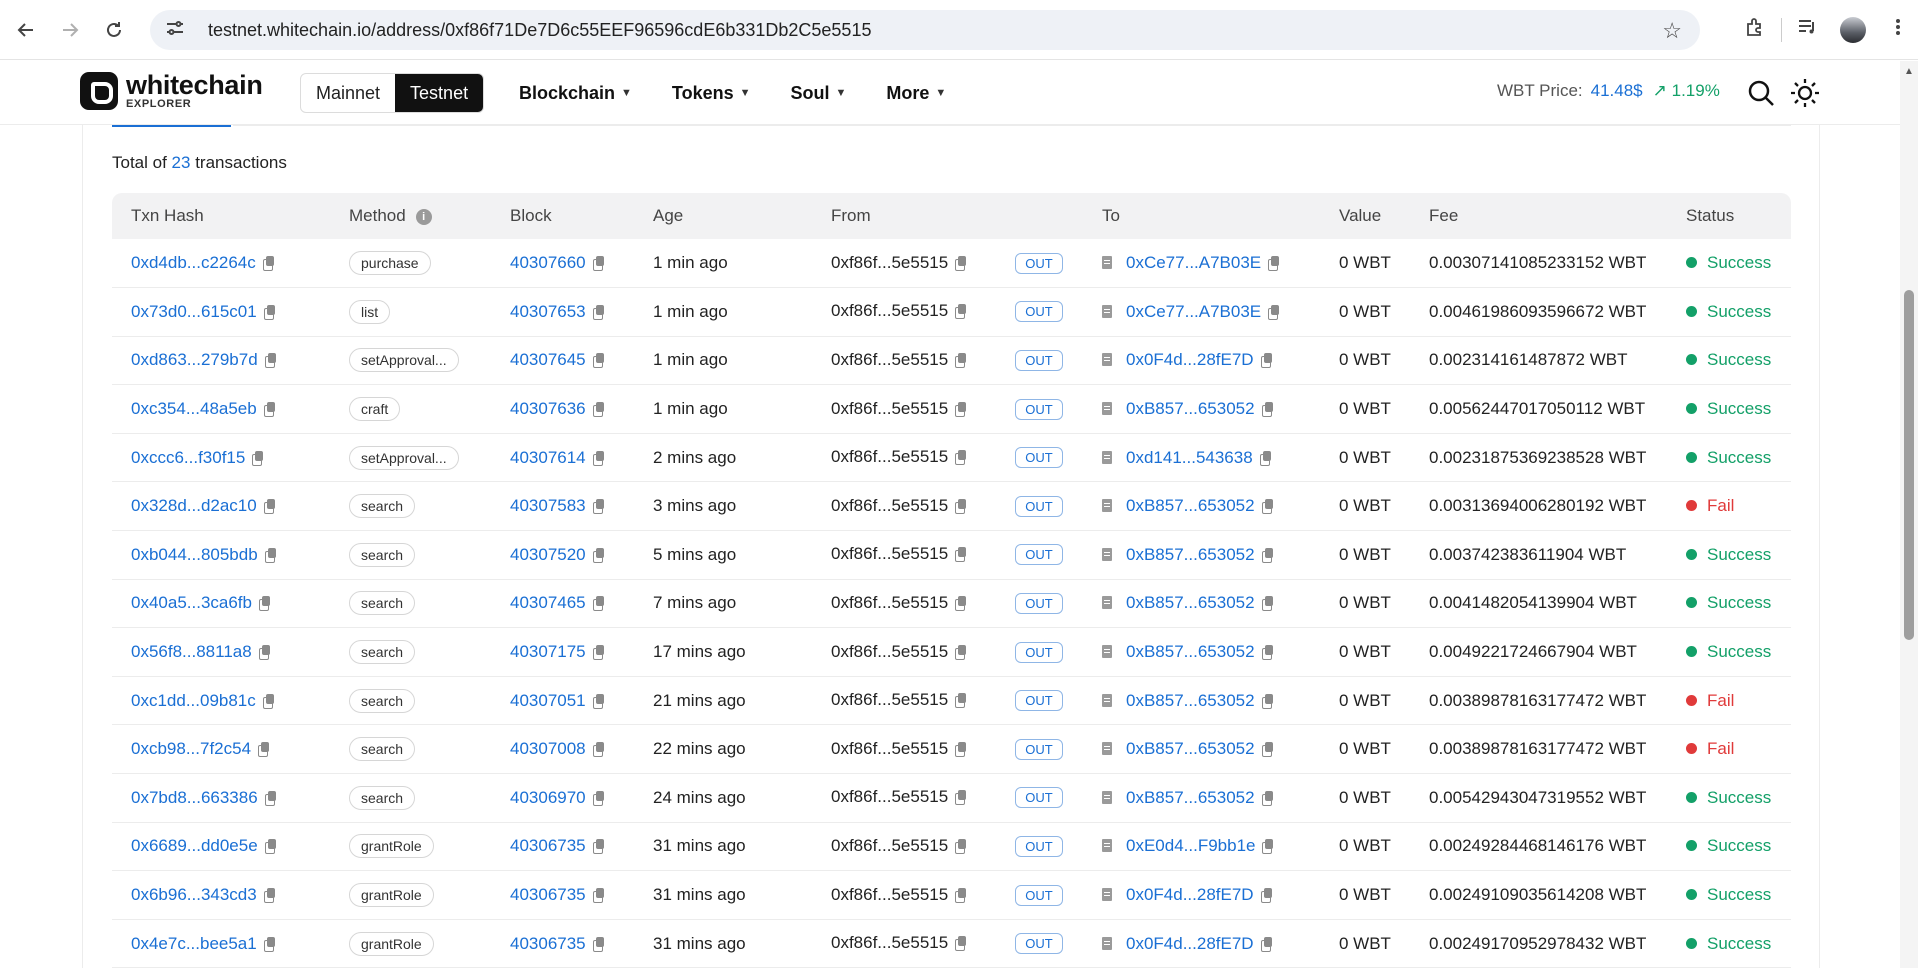 This screenshot has height=968, width=1918. Describe the element at coordinates (194, 554) in the screenshot. I see `txn-hash-link: 0xb044...805bdb` at that location.